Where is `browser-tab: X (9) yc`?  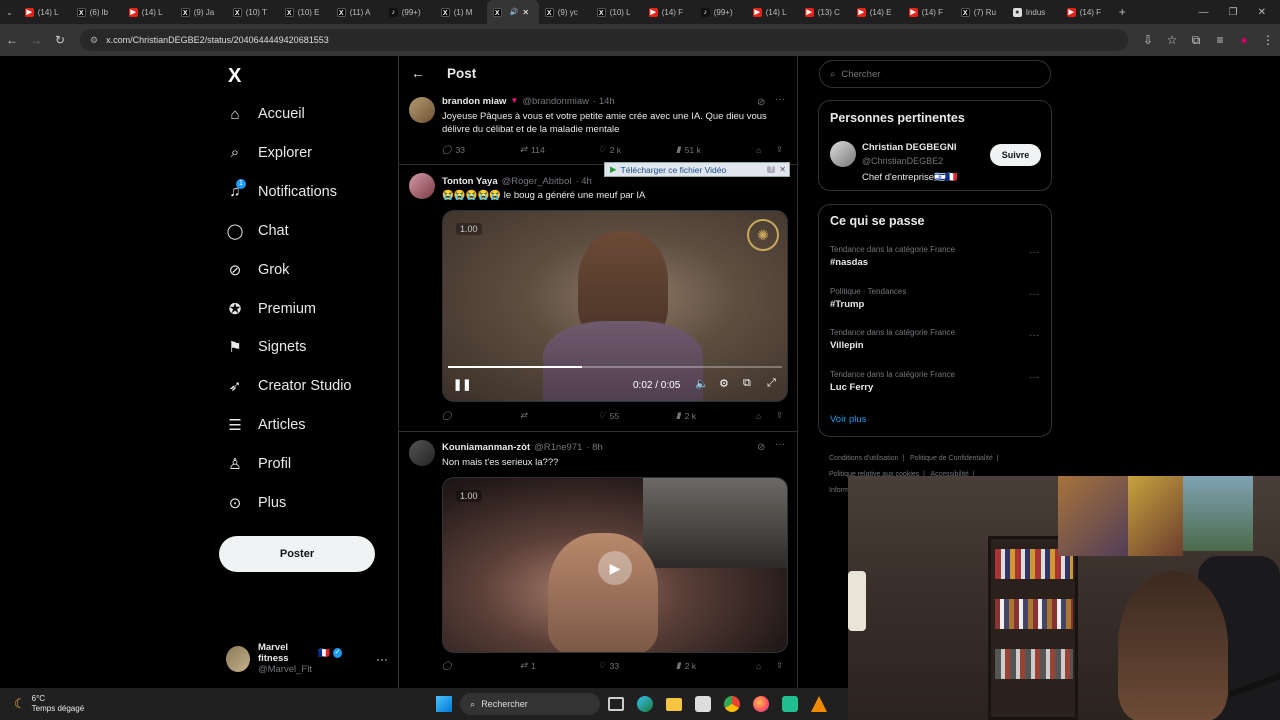 browser-tab: X (9) yc is located at coordinates (565, 12).